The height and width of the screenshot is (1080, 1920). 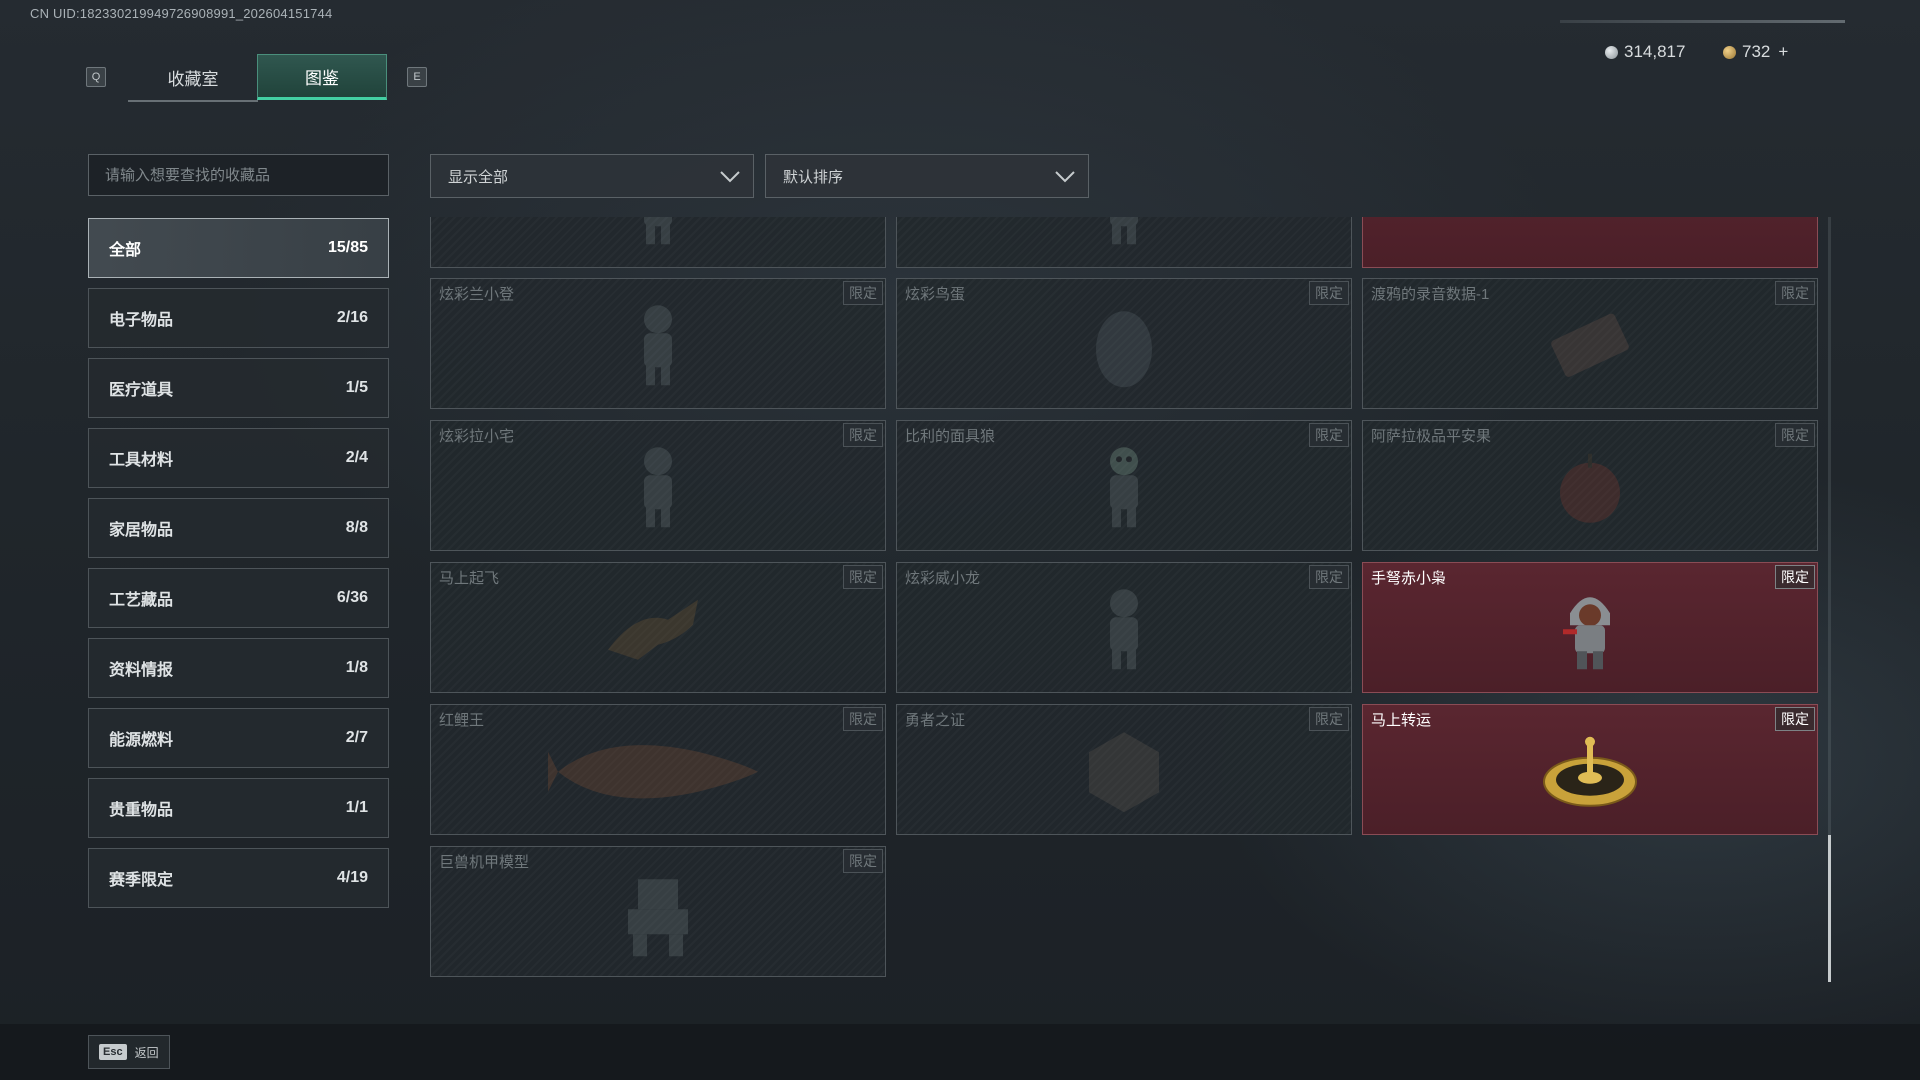 What do you see at coordinates (1829, 908) in the screenshot?
I see `grid-scroll-thumb` at bounding box center [1829, 908].